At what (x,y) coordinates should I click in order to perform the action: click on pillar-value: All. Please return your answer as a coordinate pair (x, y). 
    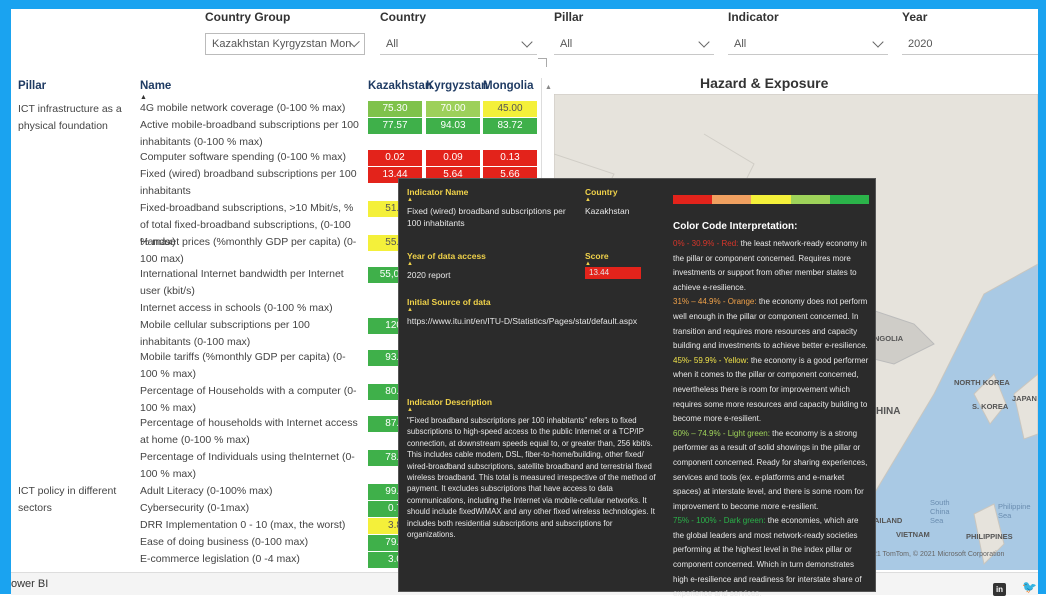
    Looking at the image, I should click on (566, 43).